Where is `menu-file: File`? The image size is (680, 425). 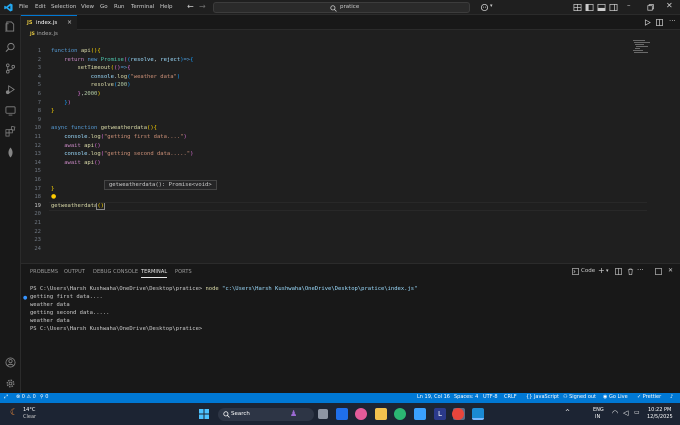 menu-file: File is located at coordinates (23, 7).